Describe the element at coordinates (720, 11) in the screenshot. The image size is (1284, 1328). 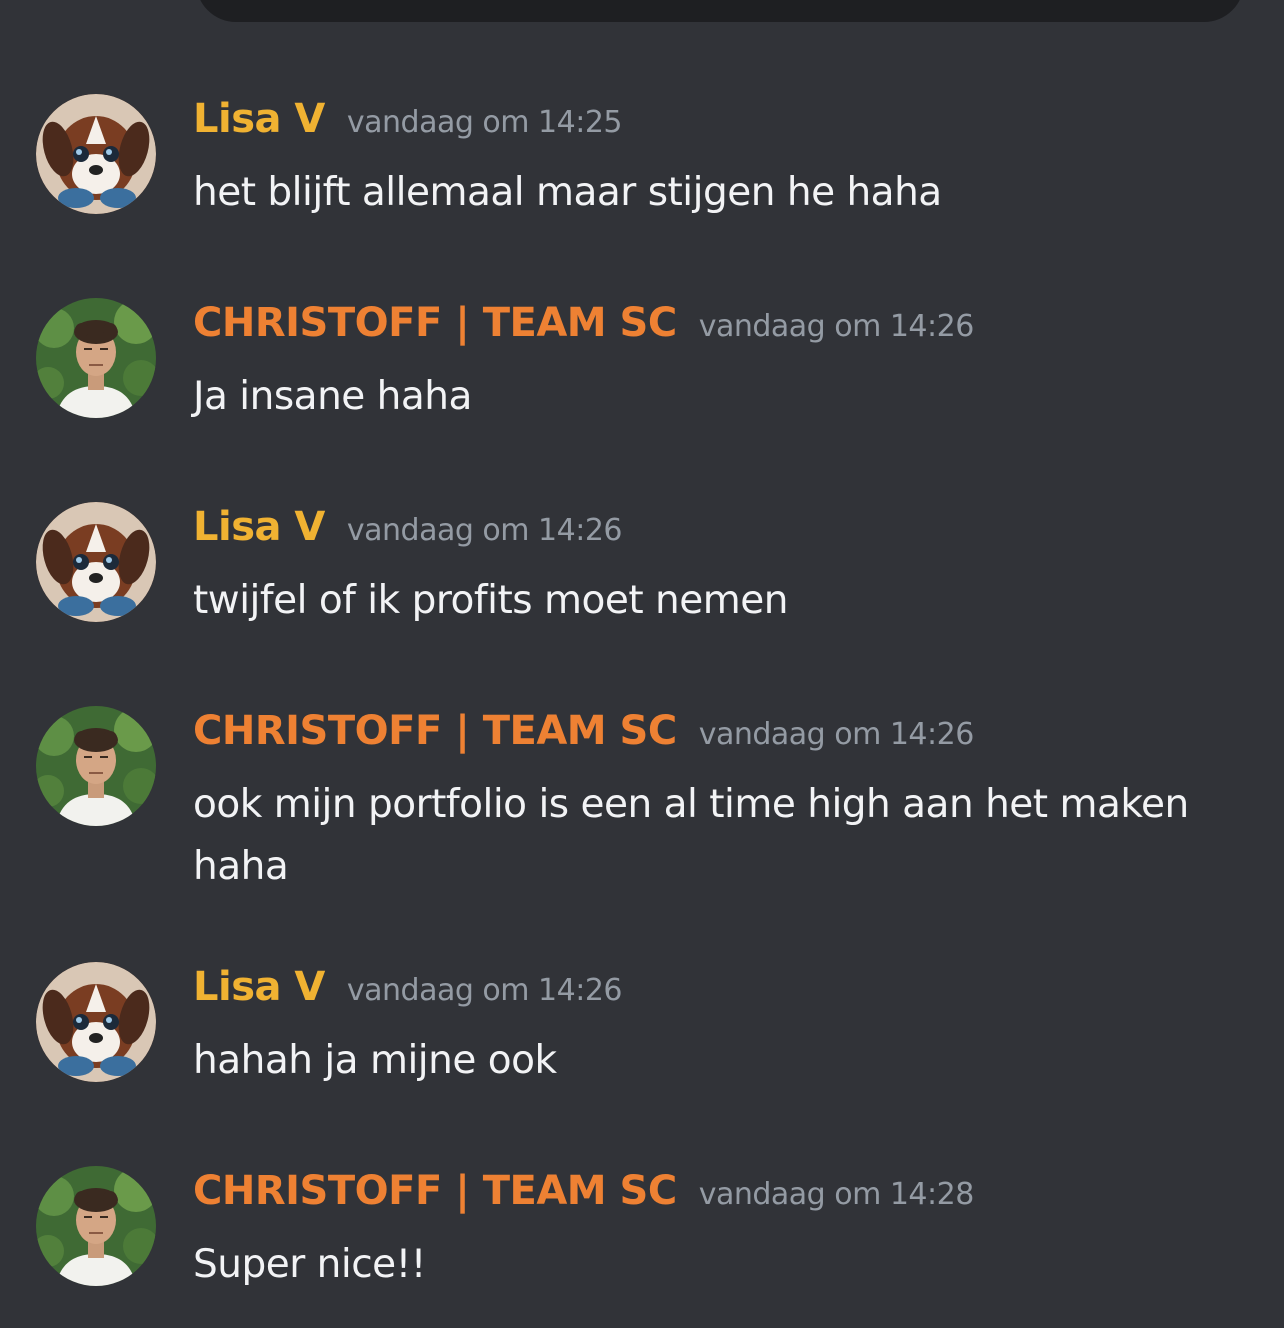
I see `message-input-bar` at that location.